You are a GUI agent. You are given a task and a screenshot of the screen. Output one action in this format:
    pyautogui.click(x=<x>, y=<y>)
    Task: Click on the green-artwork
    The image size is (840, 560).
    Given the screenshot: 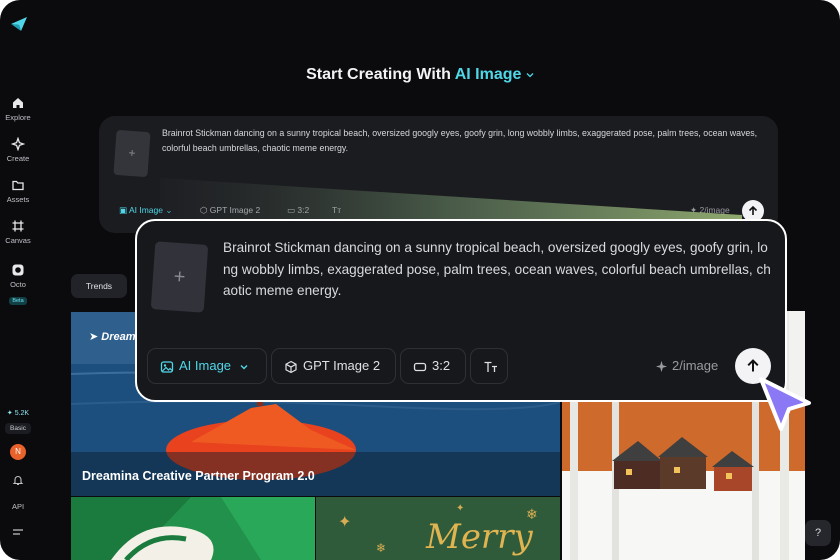 What is the action you would take?
    pyautogui.click(x=193, y=528)
    